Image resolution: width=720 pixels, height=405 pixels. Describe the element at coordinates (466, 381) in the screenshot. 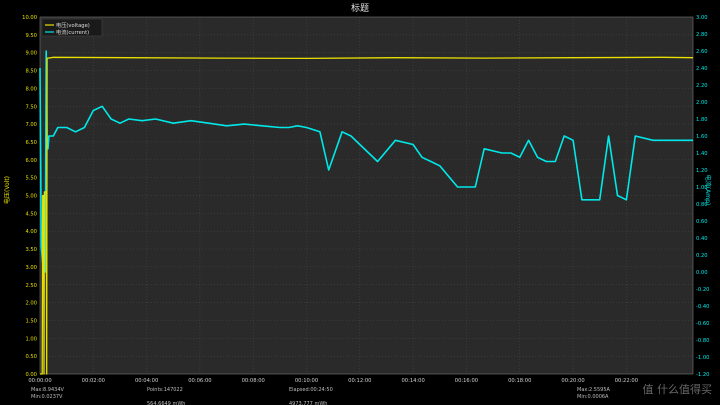

I see `x-tick-label: 00:16:00` at that location.